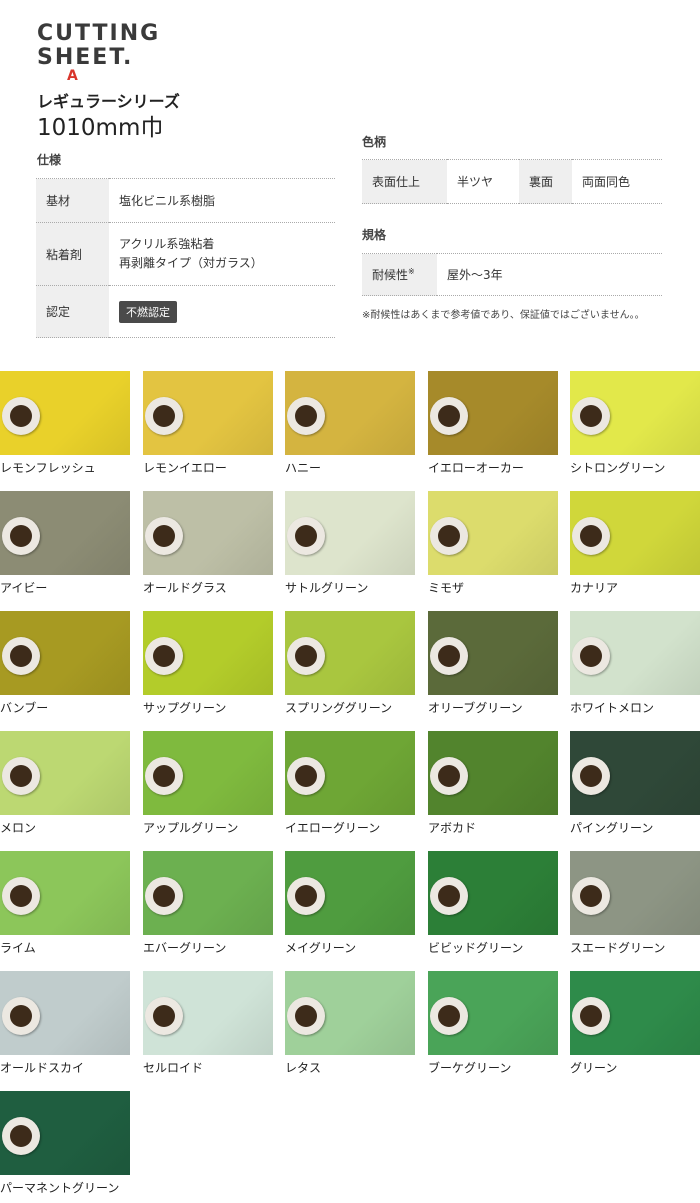 The height and width of the screenshot is (1203, 700). Describe the element at coordinates (635, 547) in the screenshot. I see `color-swatch: カナリア` at that location.